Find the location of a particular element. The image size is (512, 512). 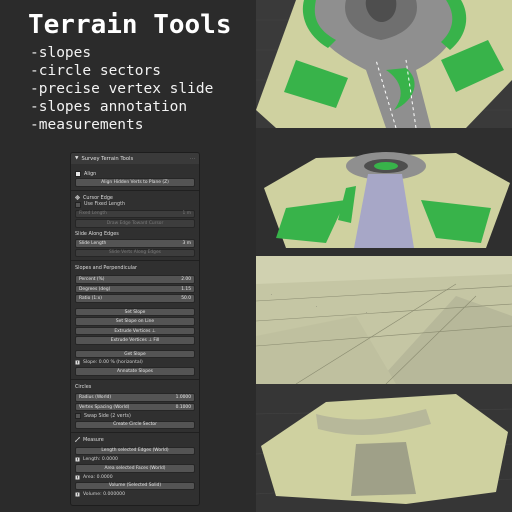

percent-field: Percent (%) 2.00 is located at coordinates (135, 279).